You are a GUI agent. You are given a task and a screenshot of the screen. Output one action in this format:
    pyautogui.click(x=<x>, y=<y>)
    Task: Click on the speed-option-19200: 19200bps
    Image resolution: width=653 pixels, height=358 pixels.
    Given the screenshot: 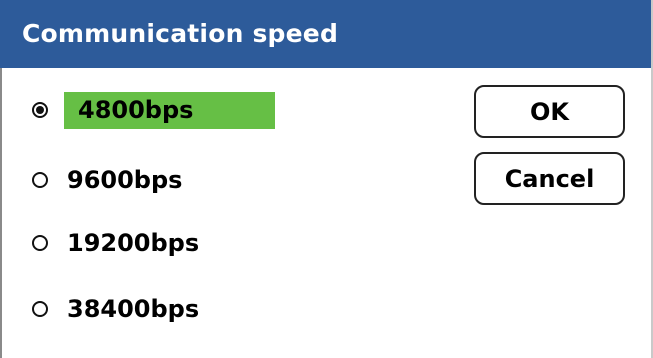 What is the action you would take?
    pyautogui.click(x=167, y=243)
    